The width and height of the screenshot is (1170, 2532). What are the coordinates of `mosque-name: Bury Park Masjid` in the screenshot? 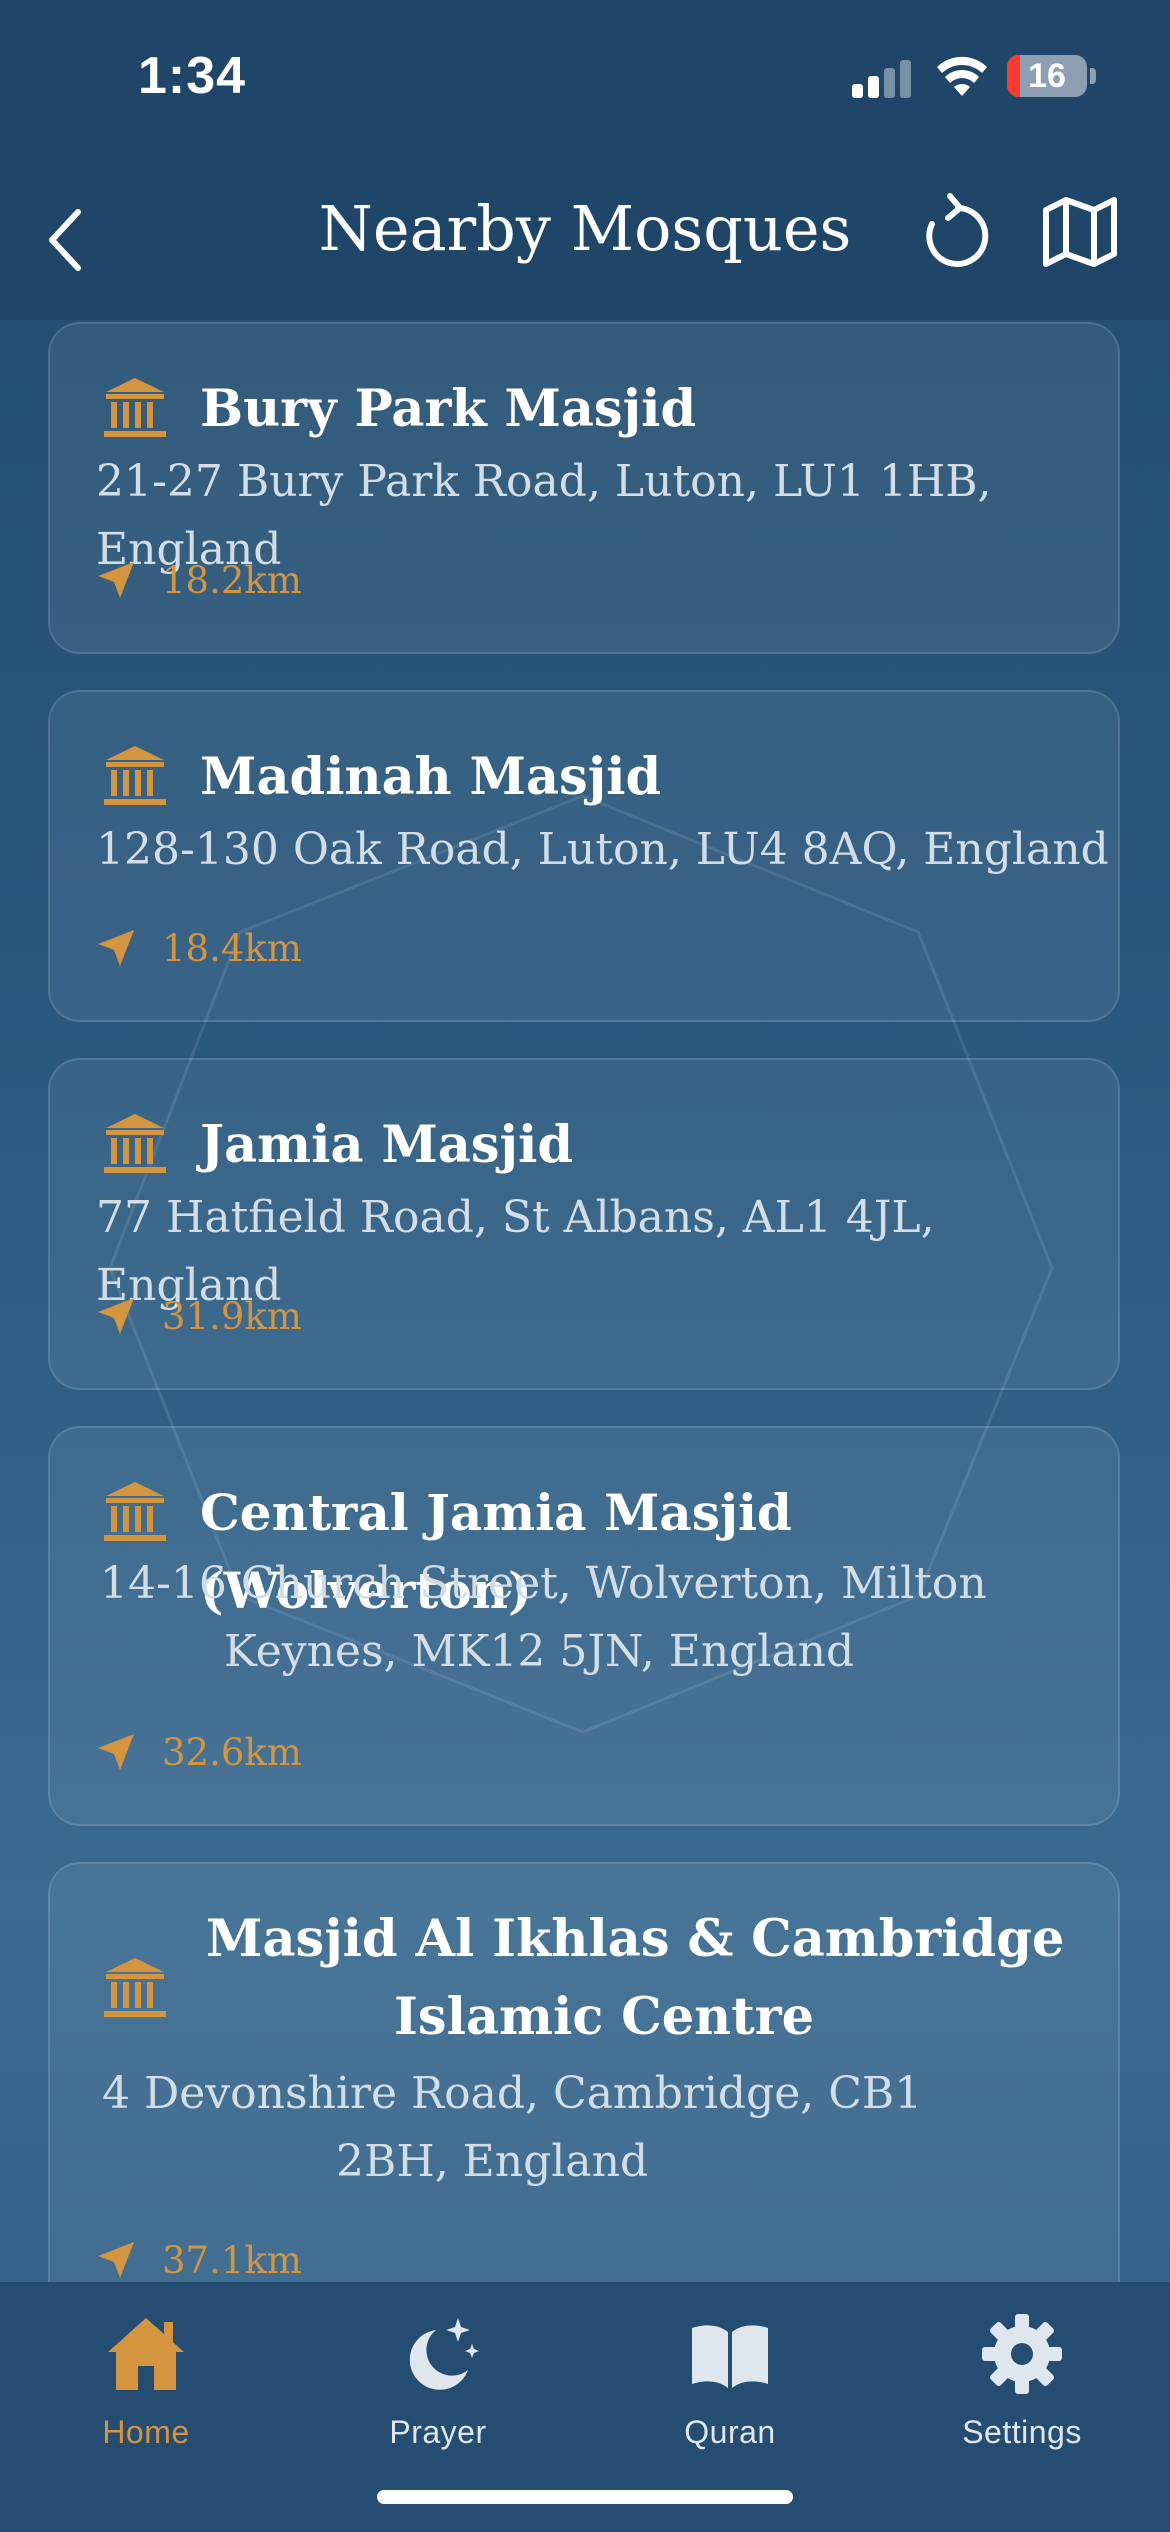 It's located at (448, 409).